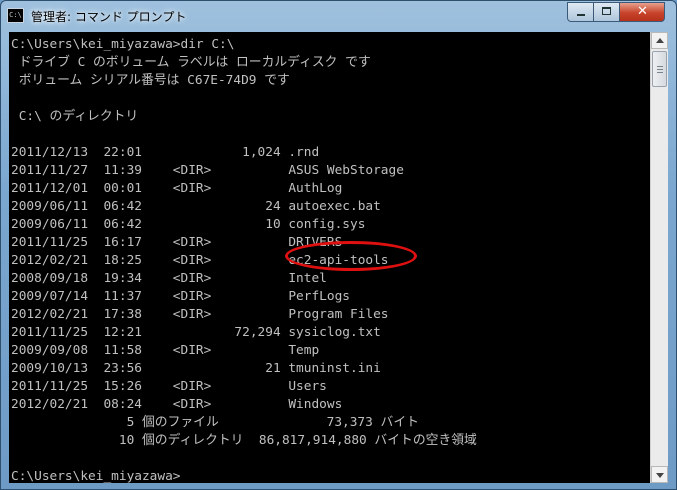 The width and height of the screenshot is (677, 490). I want to click on console-line: 2009/10/13 23:56 21 tmuninst.ini, so click(196, 368).